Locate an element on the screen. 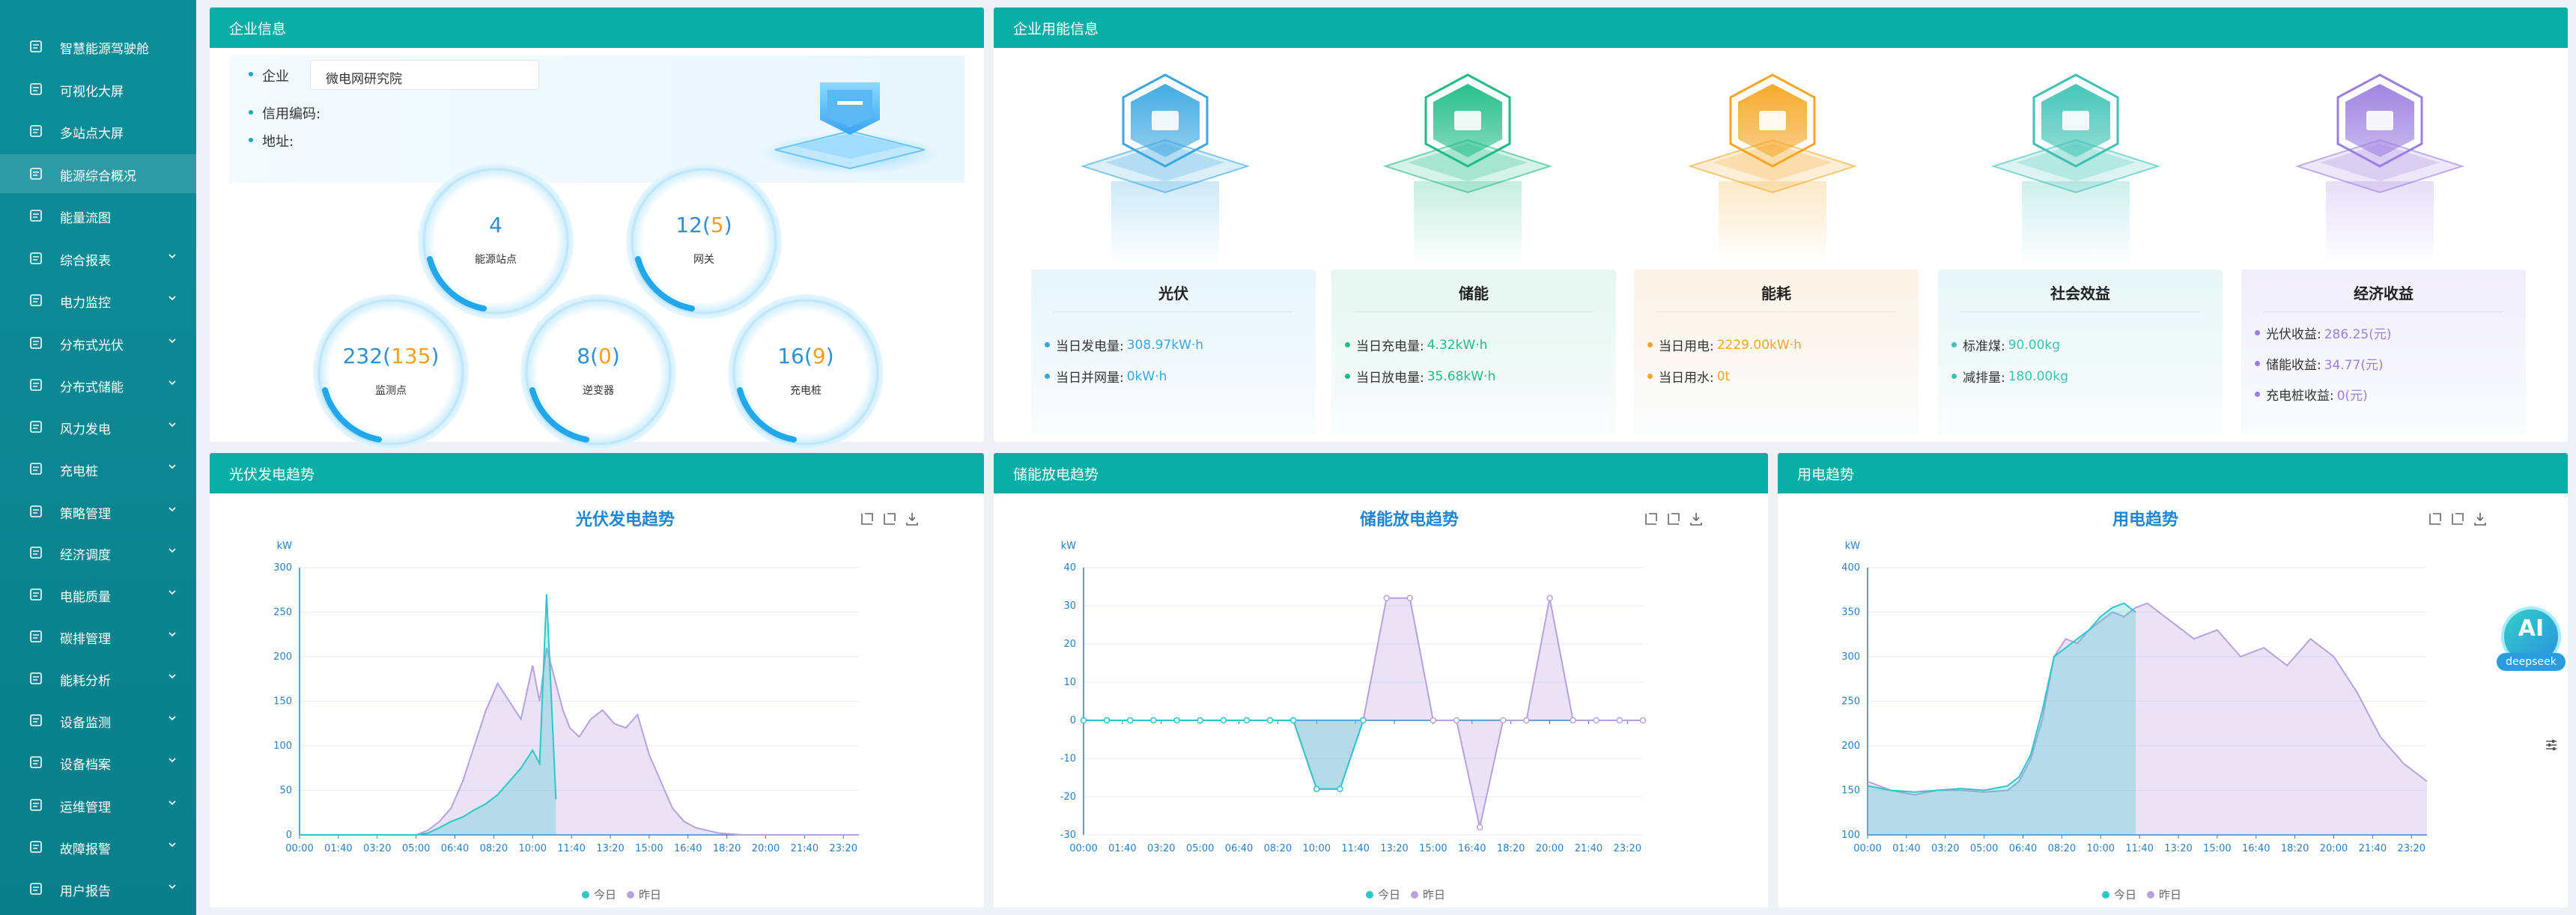 This screenshot has width=2576, height=915. sidebar-item-3: 能源综合概况 is located at coordinates (98, 173).